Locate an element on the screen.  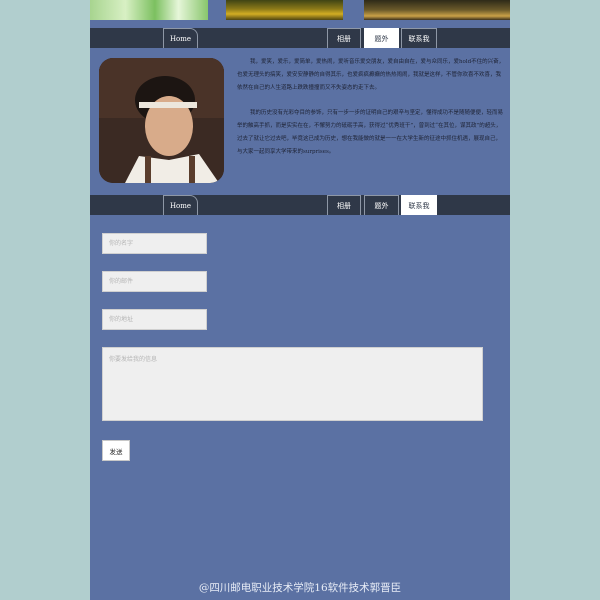
top-nav-bar: Home 相册 题外 联系我 is located at coordinates (300, 38).